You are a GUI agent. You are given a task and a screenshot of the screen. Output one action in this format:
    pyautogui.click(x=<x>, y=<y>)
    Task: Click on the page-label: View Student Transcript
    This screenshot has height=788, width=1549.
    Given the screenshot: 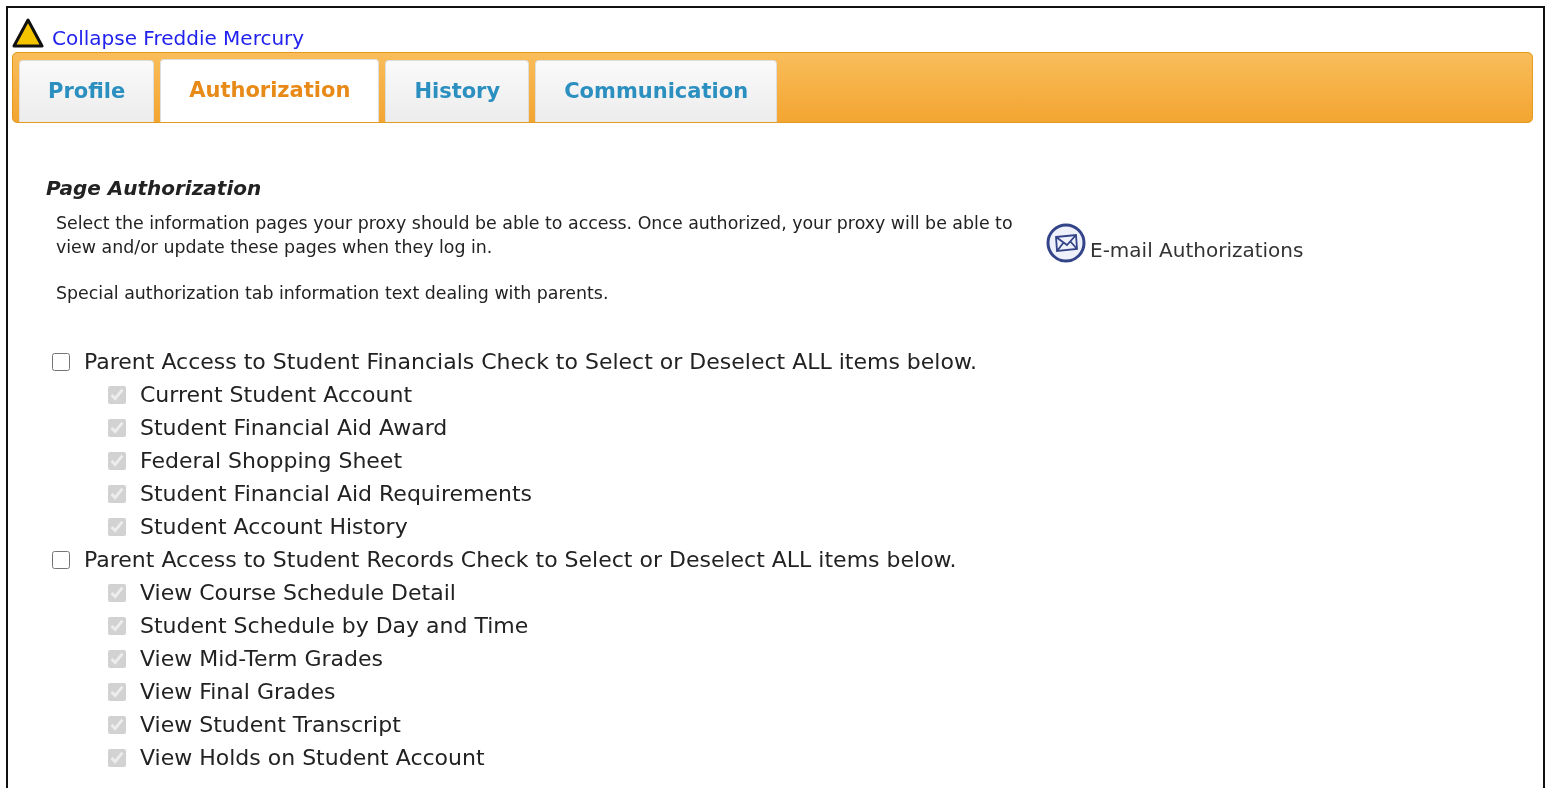 What is the action you would take?
    pyautogui.click(x=270, y=725)
    